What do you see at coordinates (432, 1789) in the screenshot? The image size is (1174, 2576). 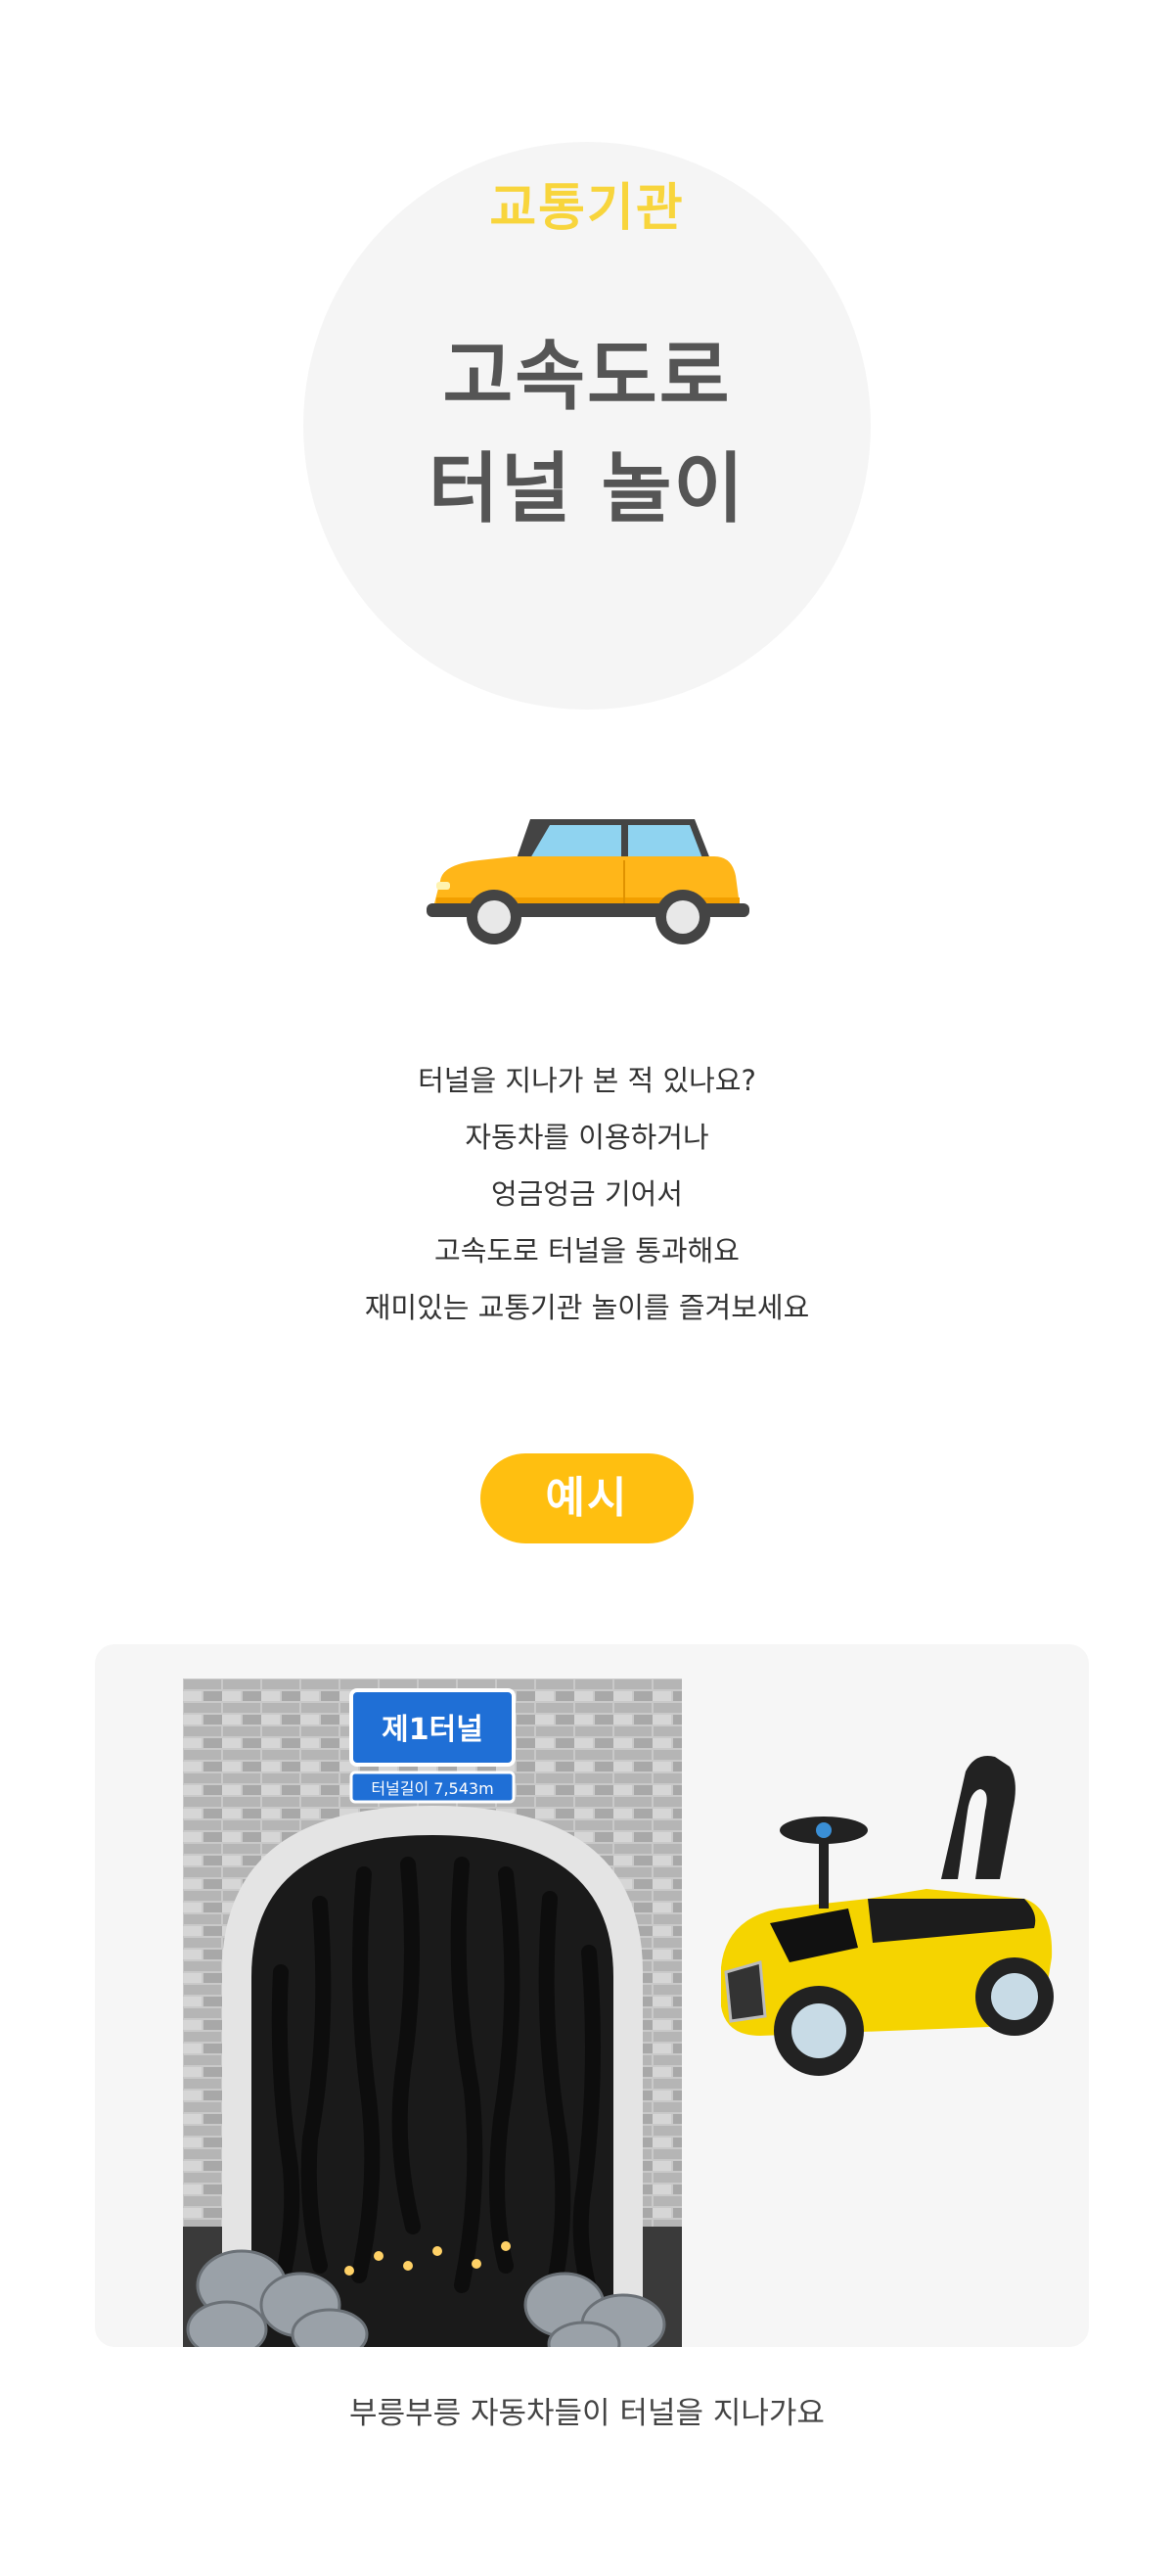 I see `tunnel-sign-length: 터널길이 7,543m` at bounding box center [432, 1789].